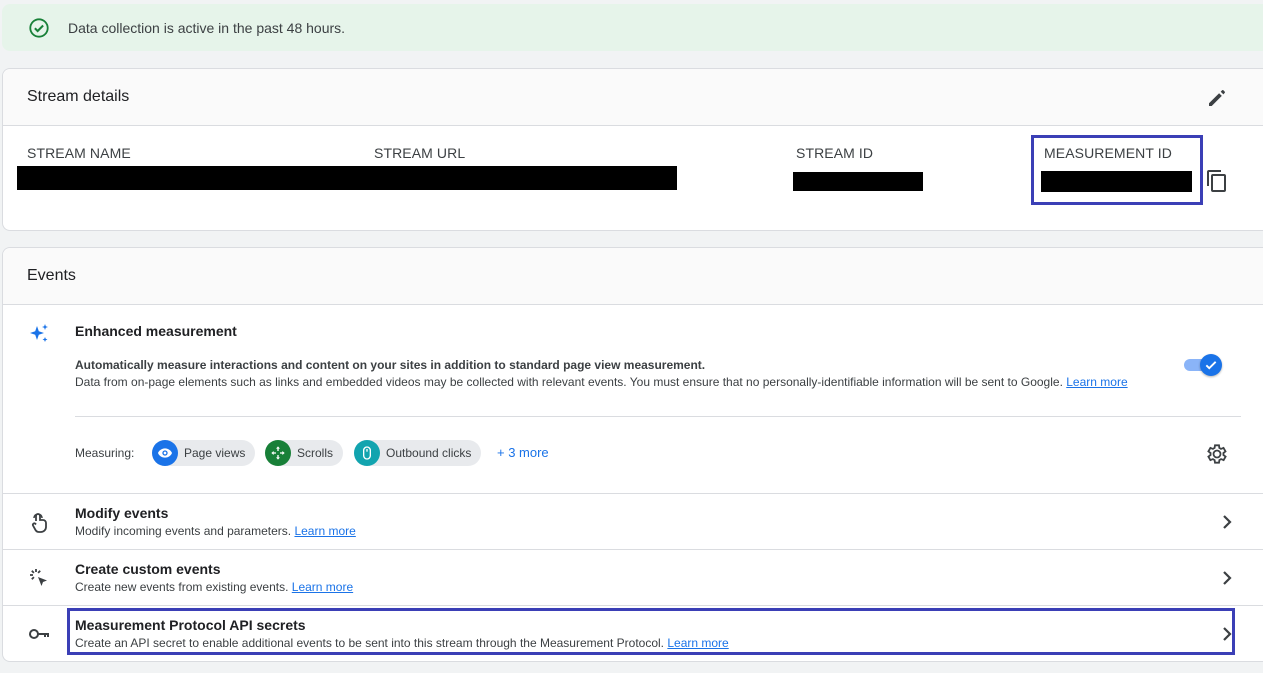 The height and width of the screenshot is (673, 1263). I want to click on more-measurements-link: + 3 more, so click(523, 452).